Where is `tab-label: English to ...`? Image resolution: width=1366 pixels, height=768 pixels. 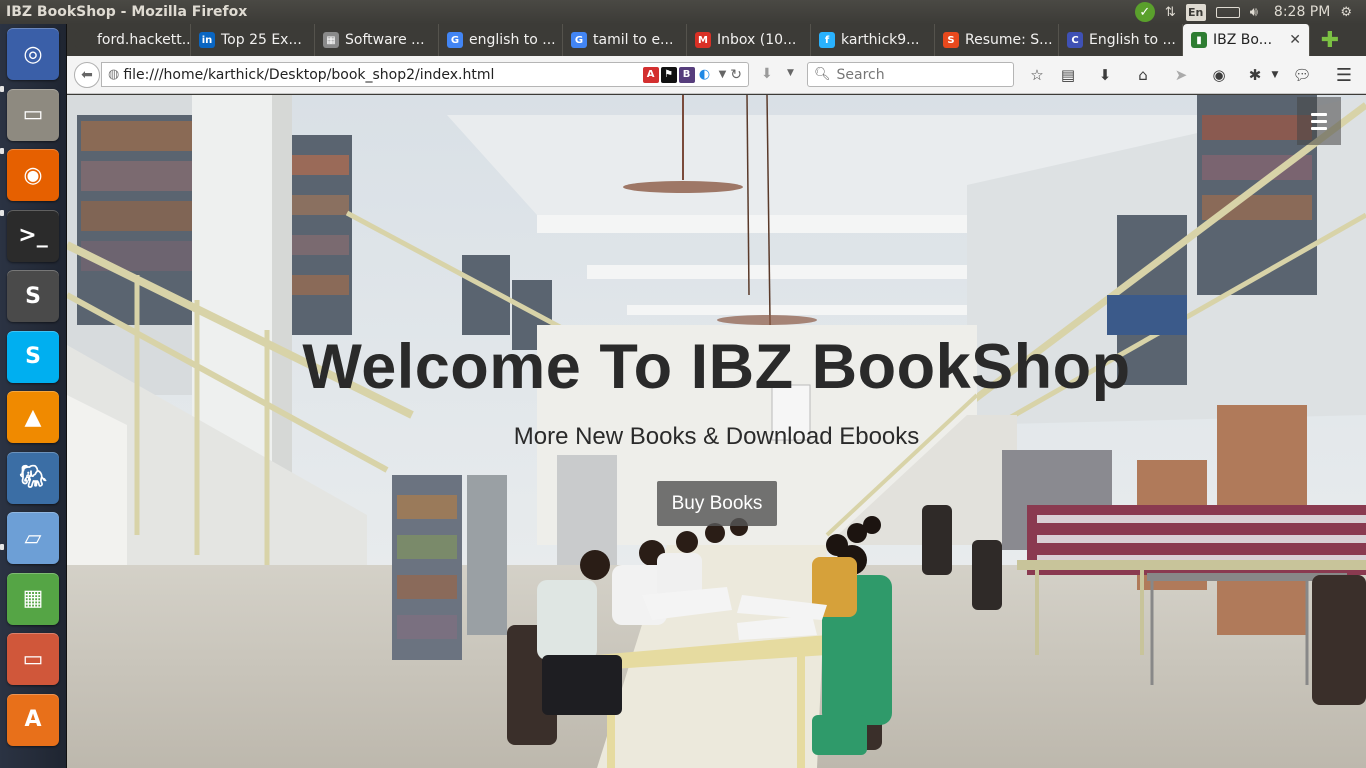
tab-label: English to ... is located at coordinates (1132, 40).